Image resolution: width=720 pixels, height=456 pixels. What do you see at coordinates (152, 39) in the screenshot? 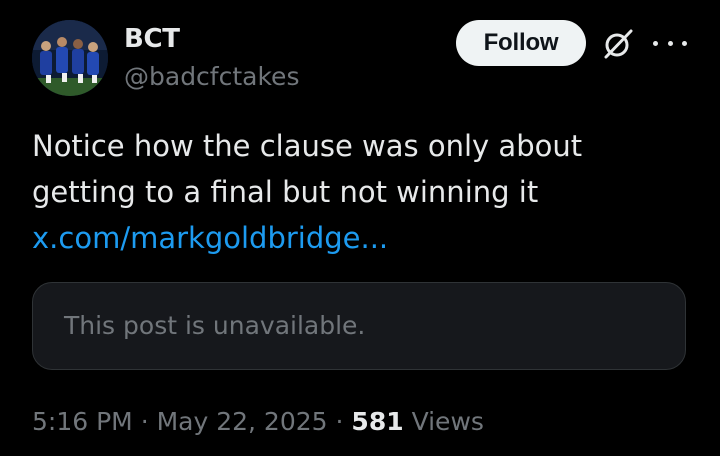
I see `author-name: BCT` at bounding box center [152, 39].